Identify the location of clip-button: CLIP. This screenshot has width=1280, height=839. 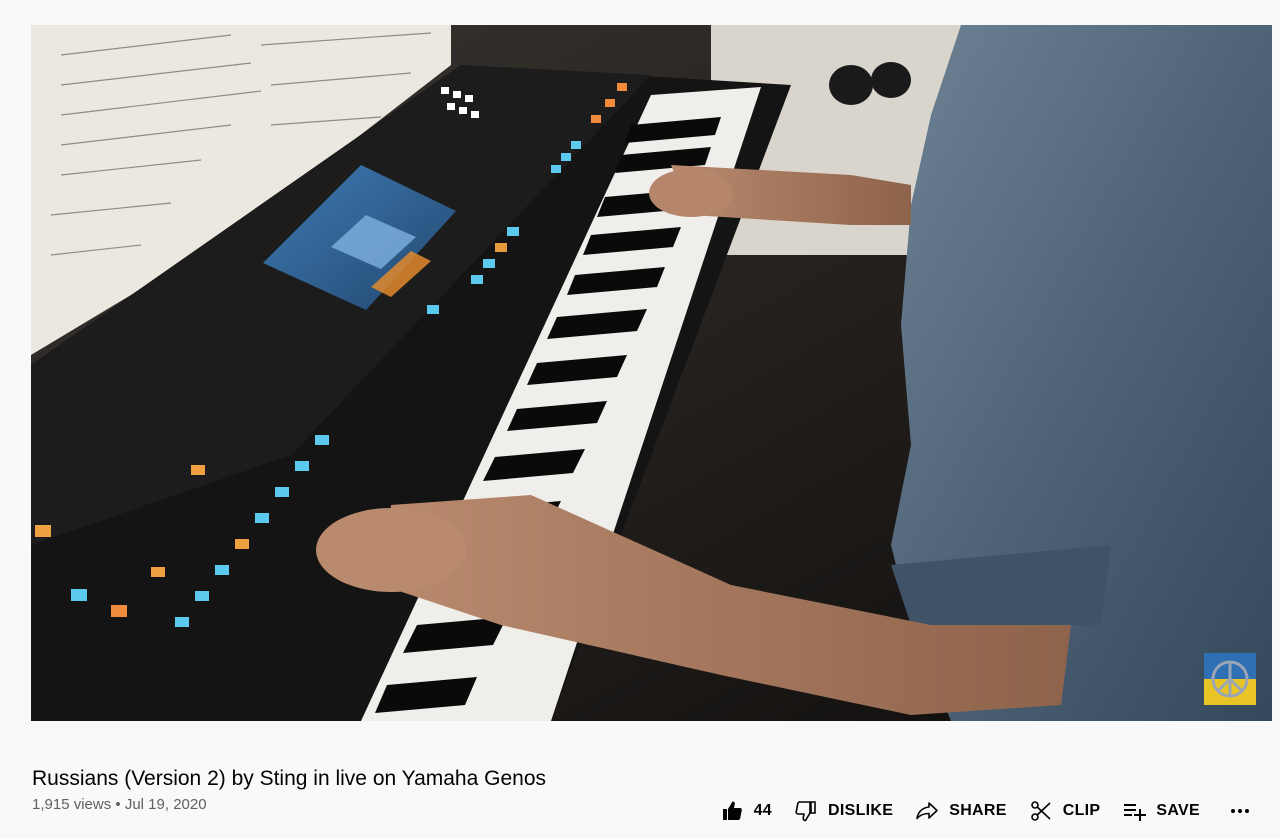
(1065, 811).